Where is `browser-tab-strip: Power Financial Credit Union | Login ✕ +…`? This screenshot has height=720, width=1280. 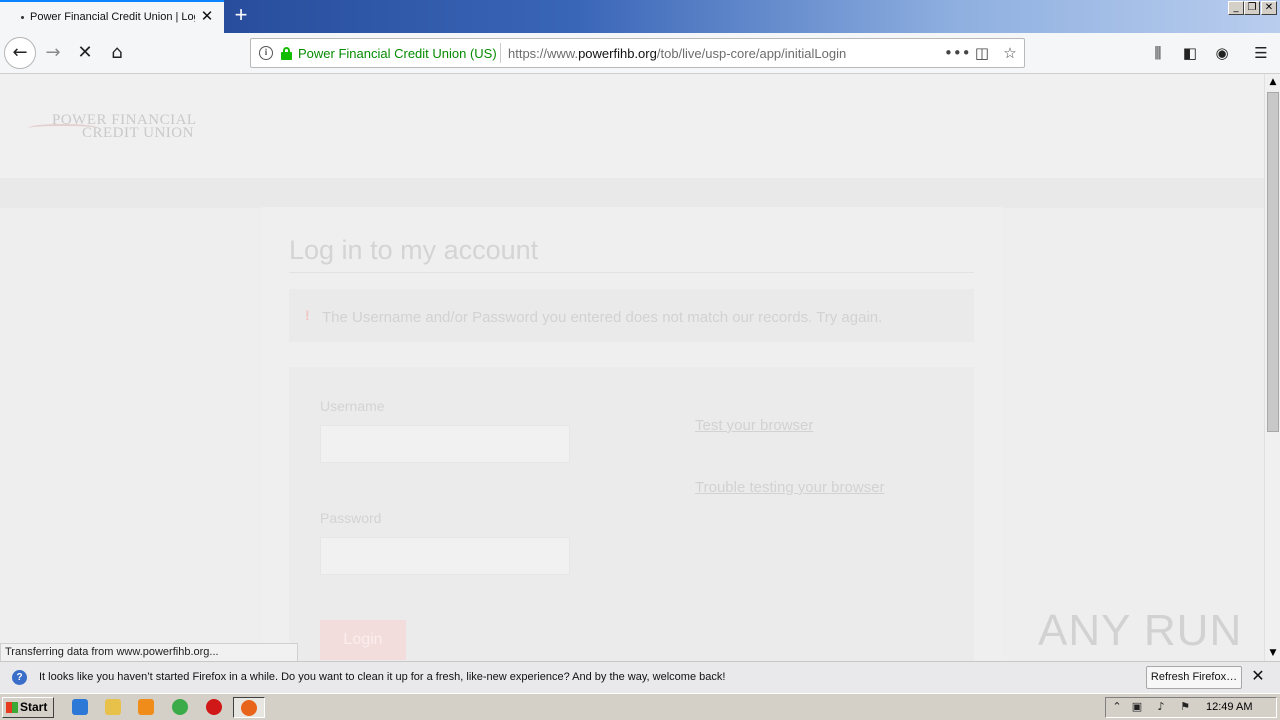
browser-tab-strip: Power Financial Credit Union | Login ✕ +… is located at coordinates (640, 16).